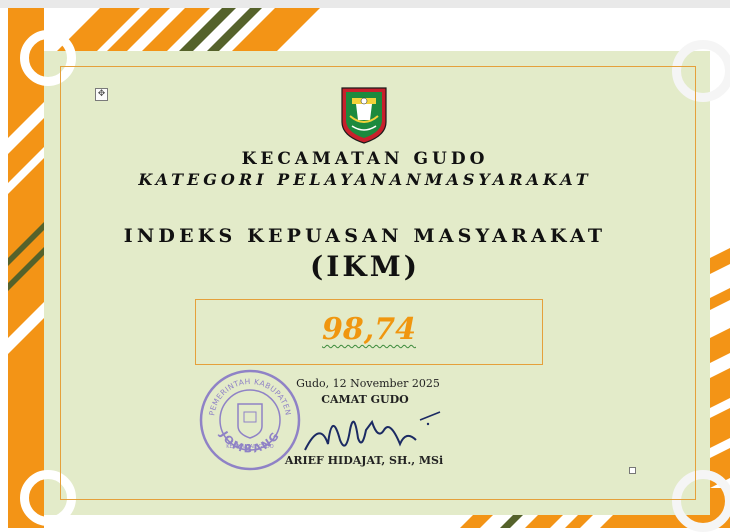 The height and width of the screenshot is (532, 730). Describe the element at coordinates (365, 4) in the screenshot. I see `document-top-bar` at that location.